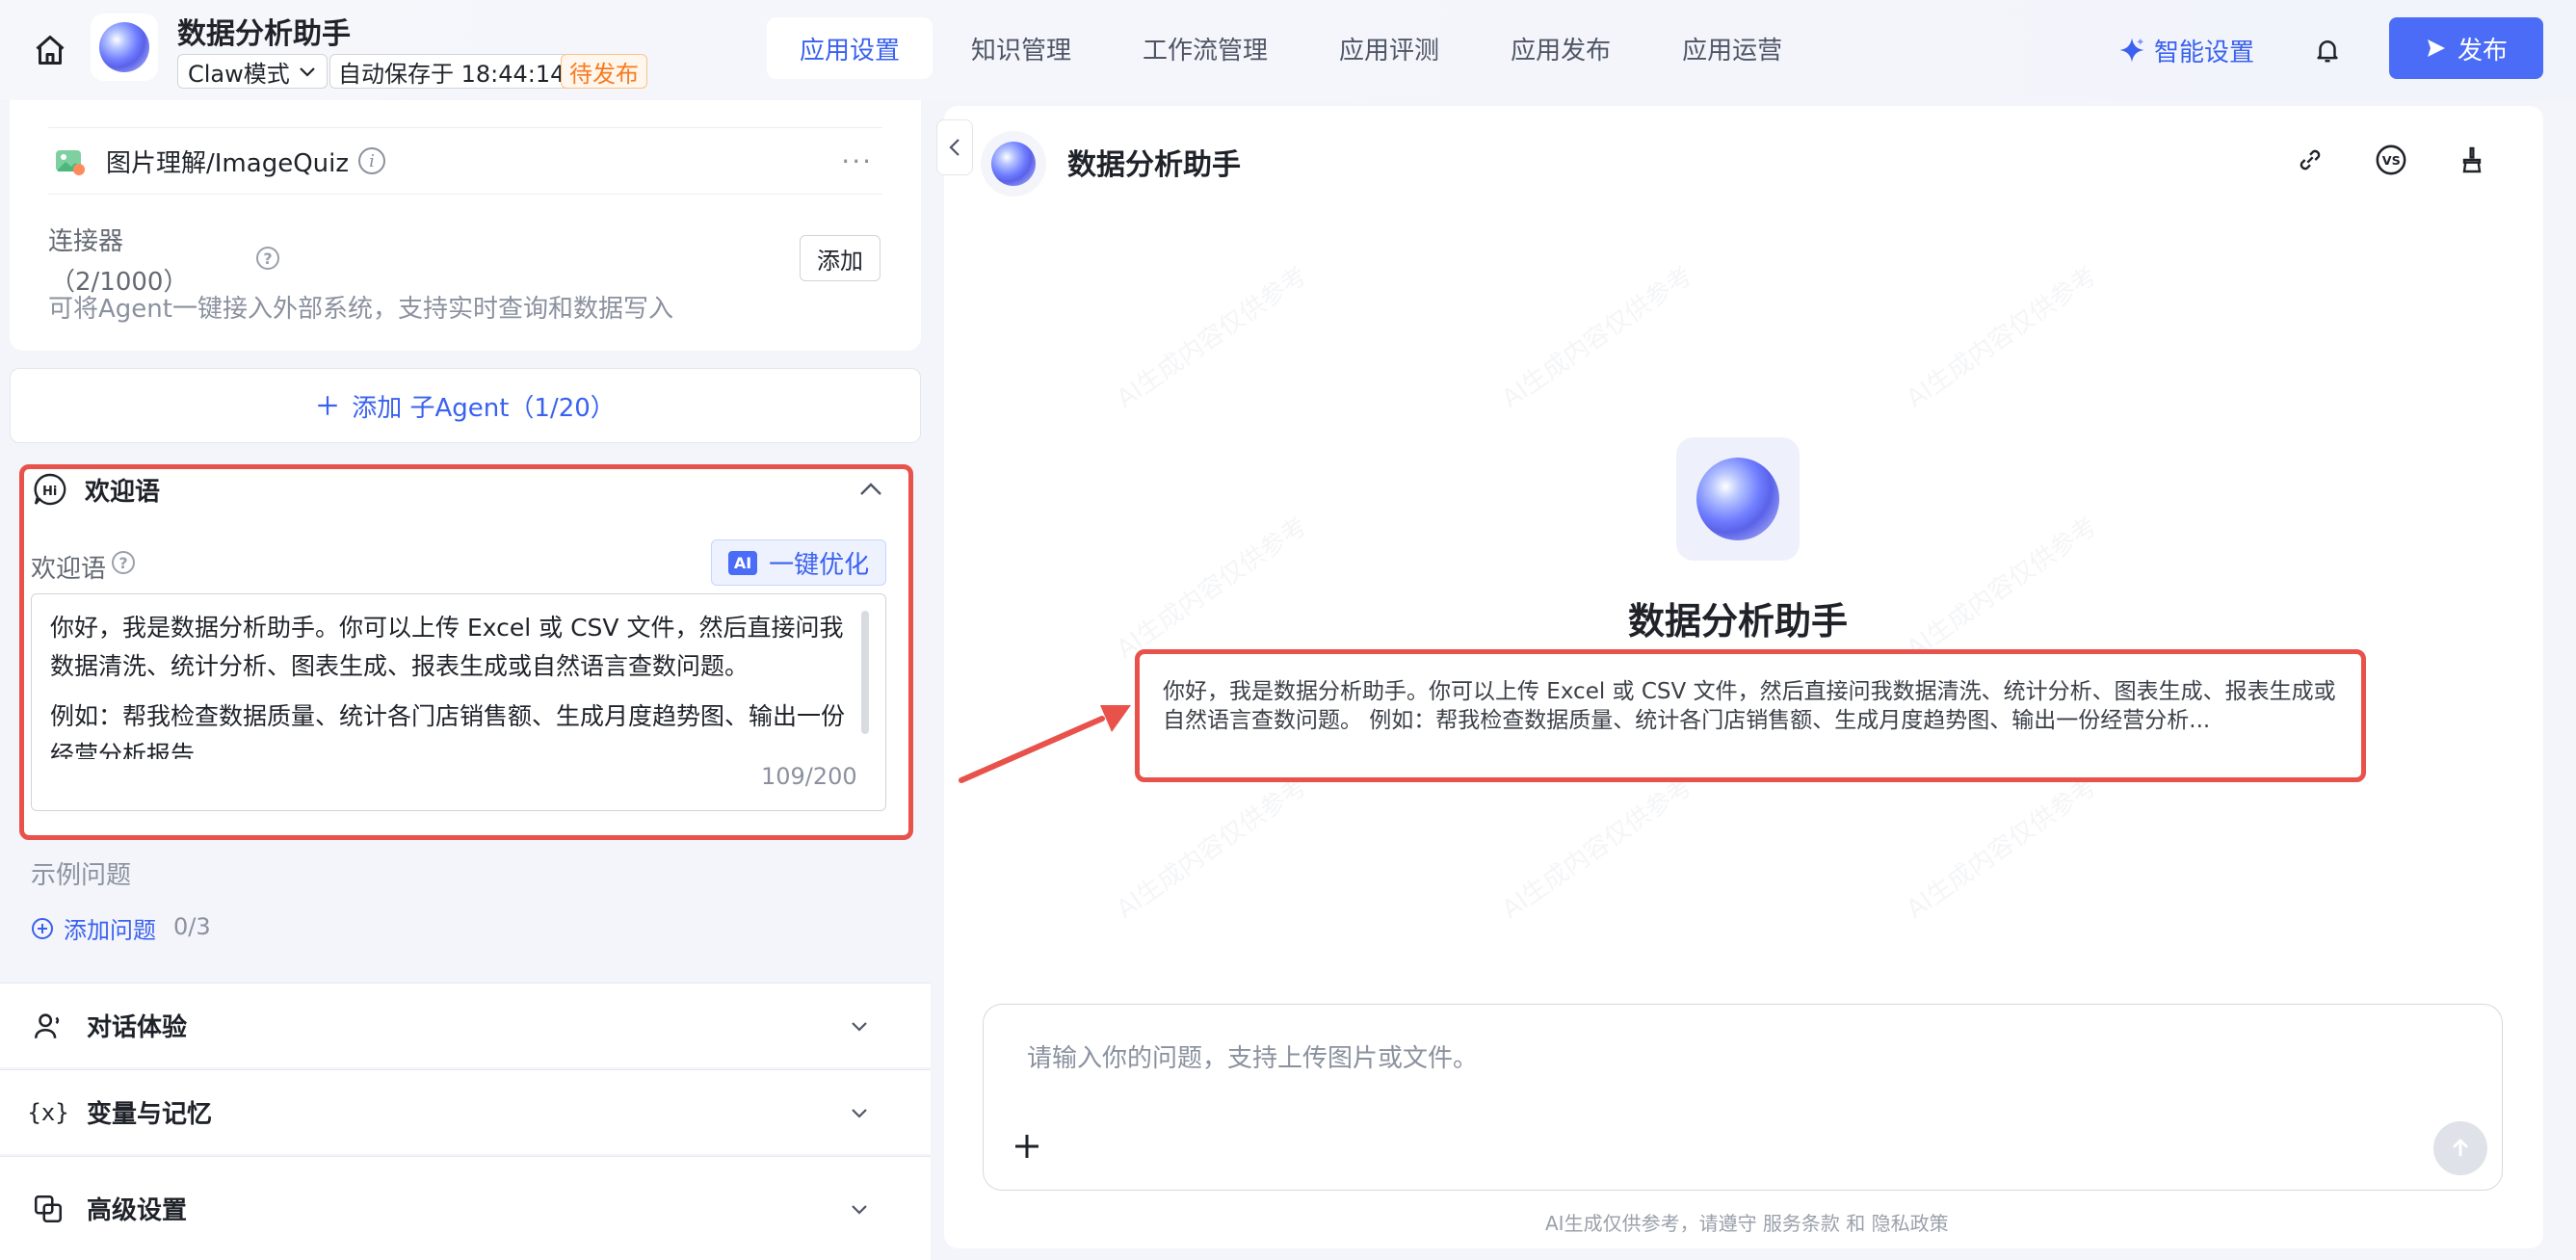 The width and height of the screenshot is (2576, 1260). I want to click on center-avatar, so click(1738, 499).